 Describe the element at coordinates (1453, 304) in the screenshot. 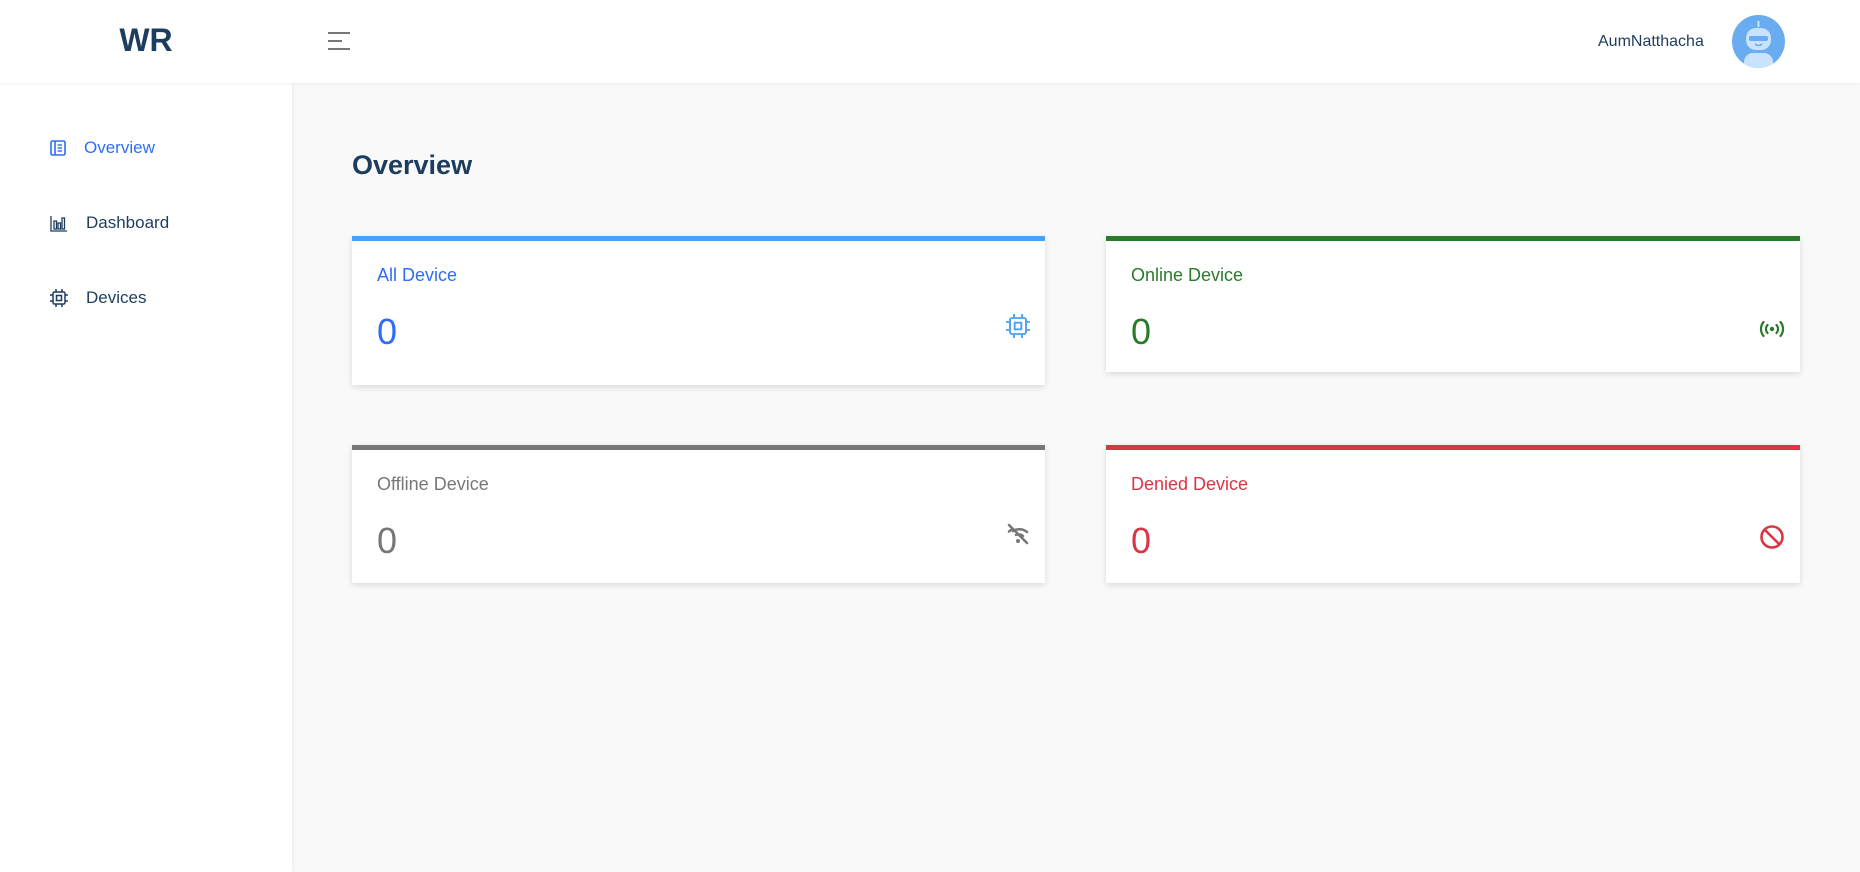

I see `online-device-card: Online Device 0` at that location.